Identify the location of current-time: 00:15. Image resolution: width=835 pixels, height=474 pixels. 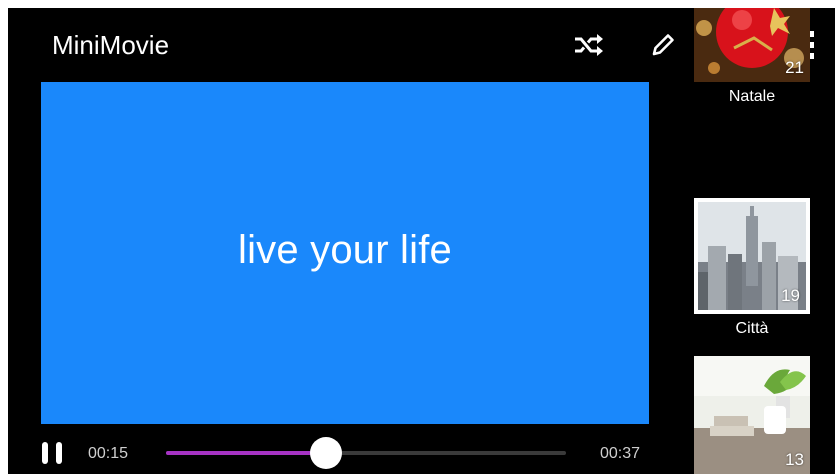
(108, 453).